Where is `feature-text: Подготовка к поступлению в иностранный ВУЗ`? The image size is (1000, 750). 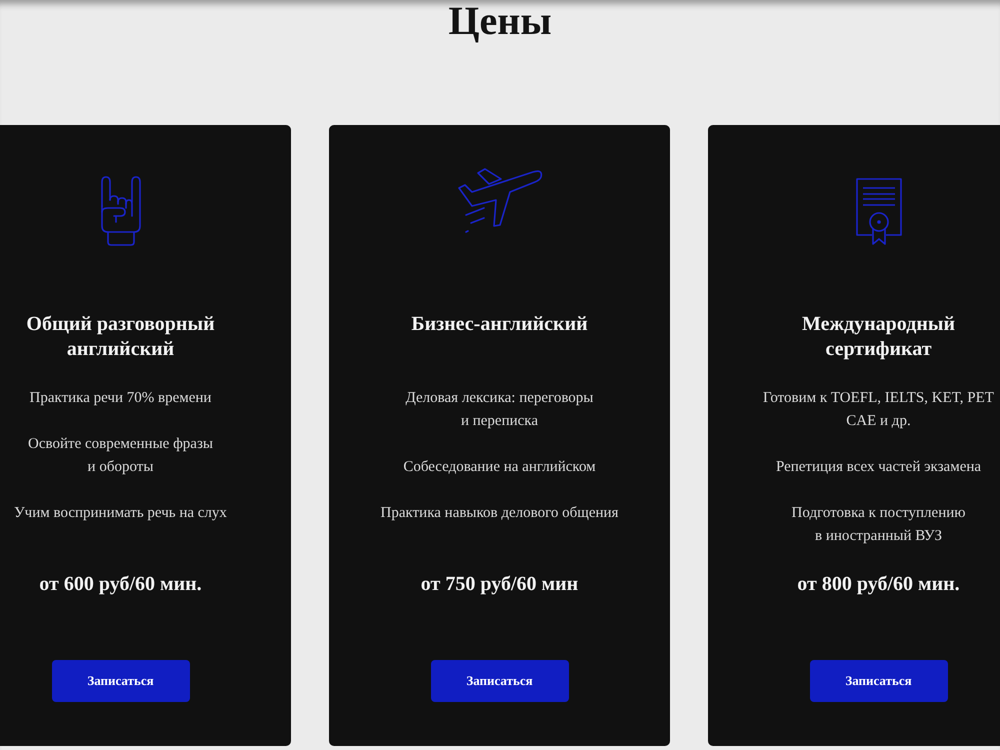
feature-text: Подготовка к поступлению в иностранный ВУЗ is located at coordinates (879, 525).